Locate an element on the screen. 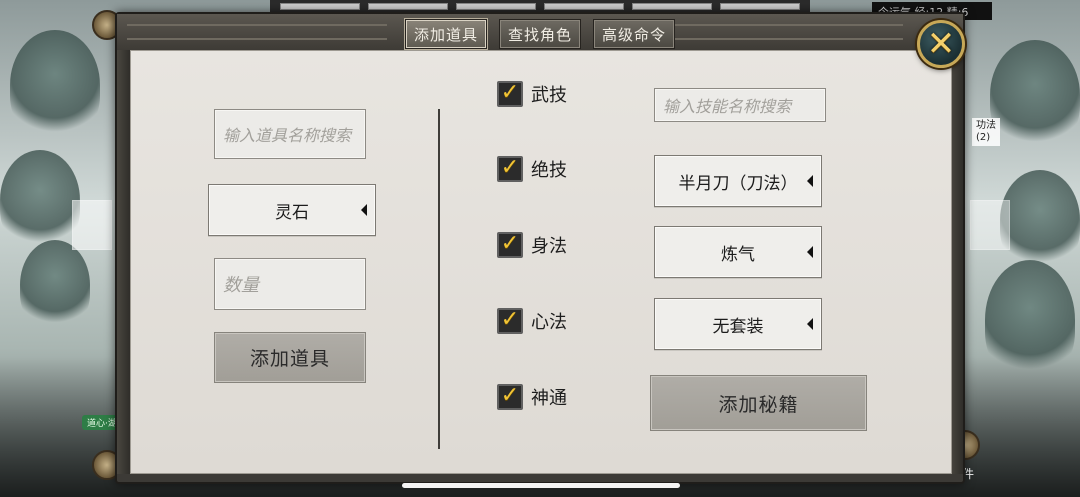 This screenshot has height=497, width=1080. checkbox-row-xinfa: ✓ 心法 is located at coordinates (532, 321).